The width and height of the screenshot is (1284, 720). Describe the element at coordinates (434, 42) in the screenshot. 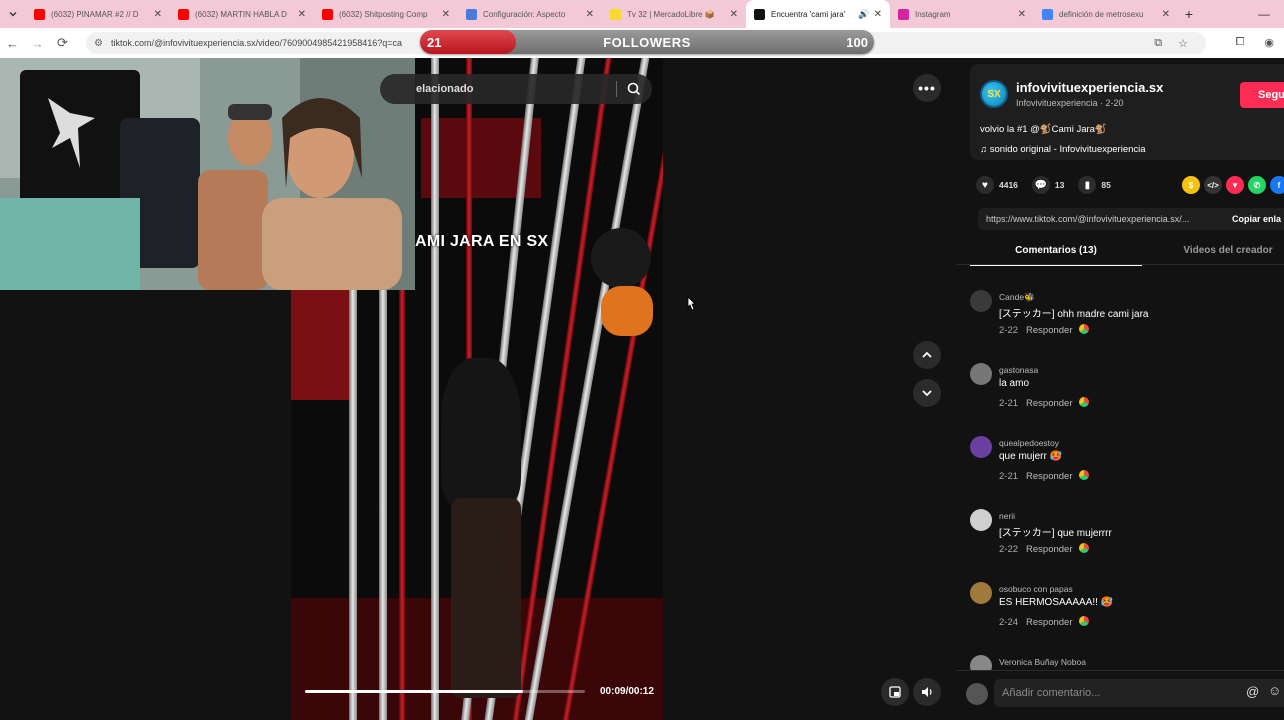

I see `followers-current-count: 21` at that location.